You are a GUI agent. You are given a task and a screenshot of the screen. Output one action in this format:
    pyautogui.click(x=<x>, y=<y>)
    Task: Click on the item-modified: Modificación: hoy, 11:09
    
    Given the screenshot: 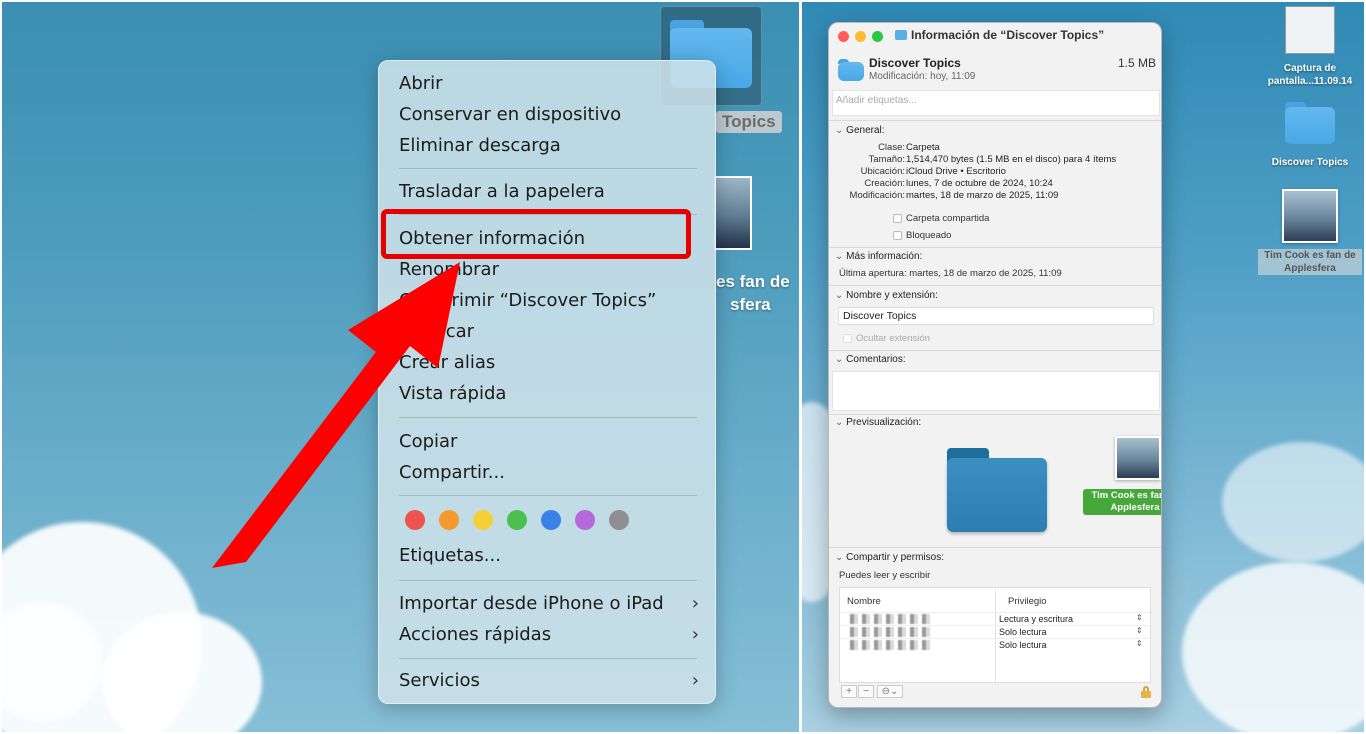 What is the action you would take?
    pyautogui.click(x=922, y=76)
    